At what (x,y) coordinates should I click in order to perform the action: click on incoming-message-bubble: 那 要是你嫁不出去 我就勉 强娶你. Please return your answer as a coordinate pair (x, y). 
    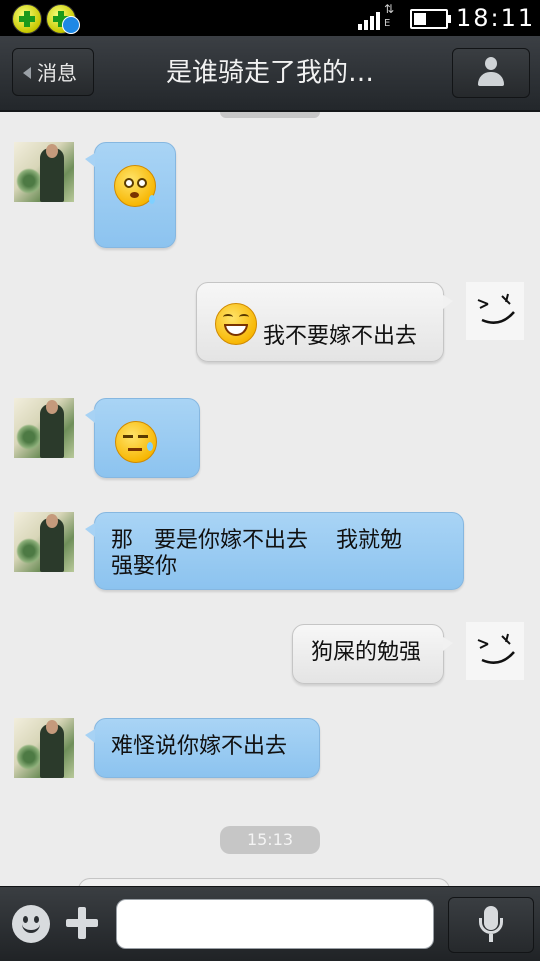
    Looking at the image, I should click on (274, 551).